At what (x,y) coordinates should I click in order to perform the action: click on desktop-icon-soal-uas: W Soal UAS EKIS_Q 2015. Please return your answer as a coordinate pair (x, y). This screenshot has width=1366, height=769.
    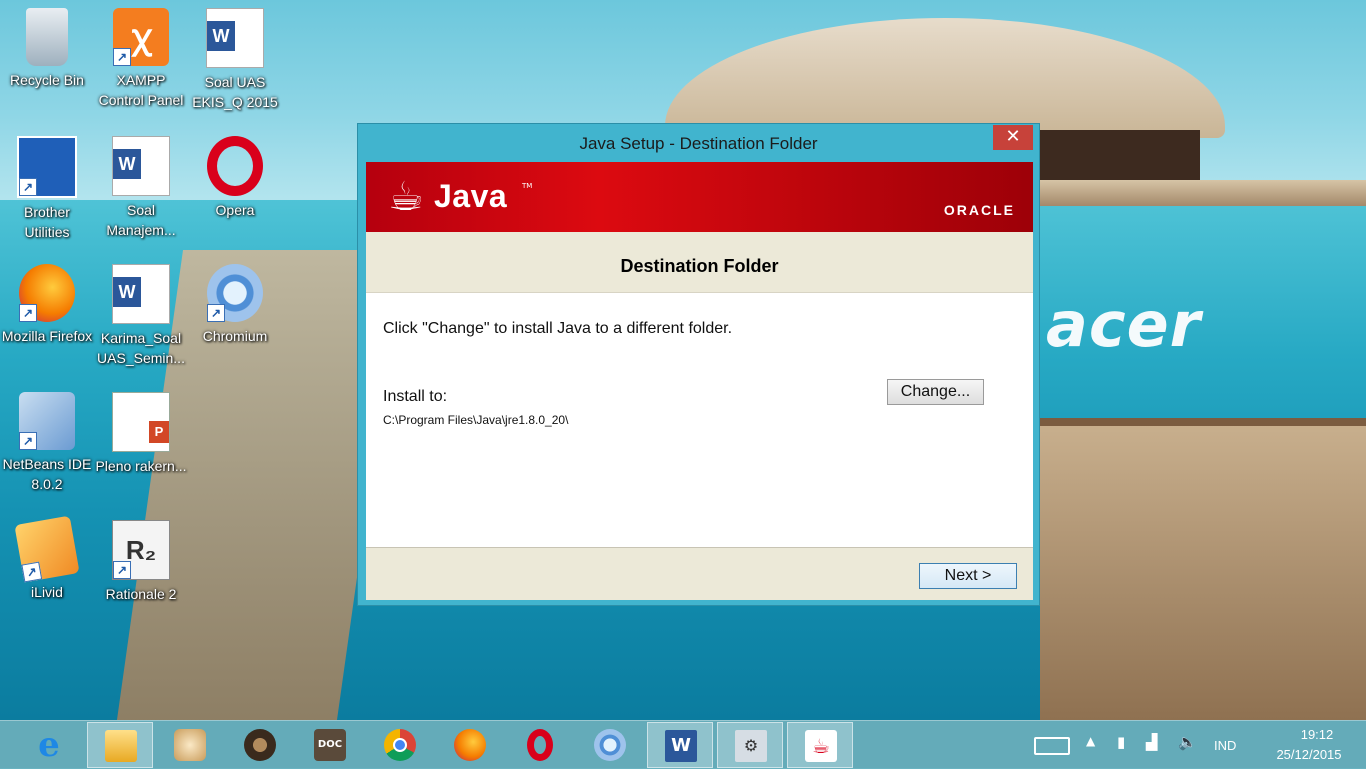
    Looking at the image, I should click on (235, 57).